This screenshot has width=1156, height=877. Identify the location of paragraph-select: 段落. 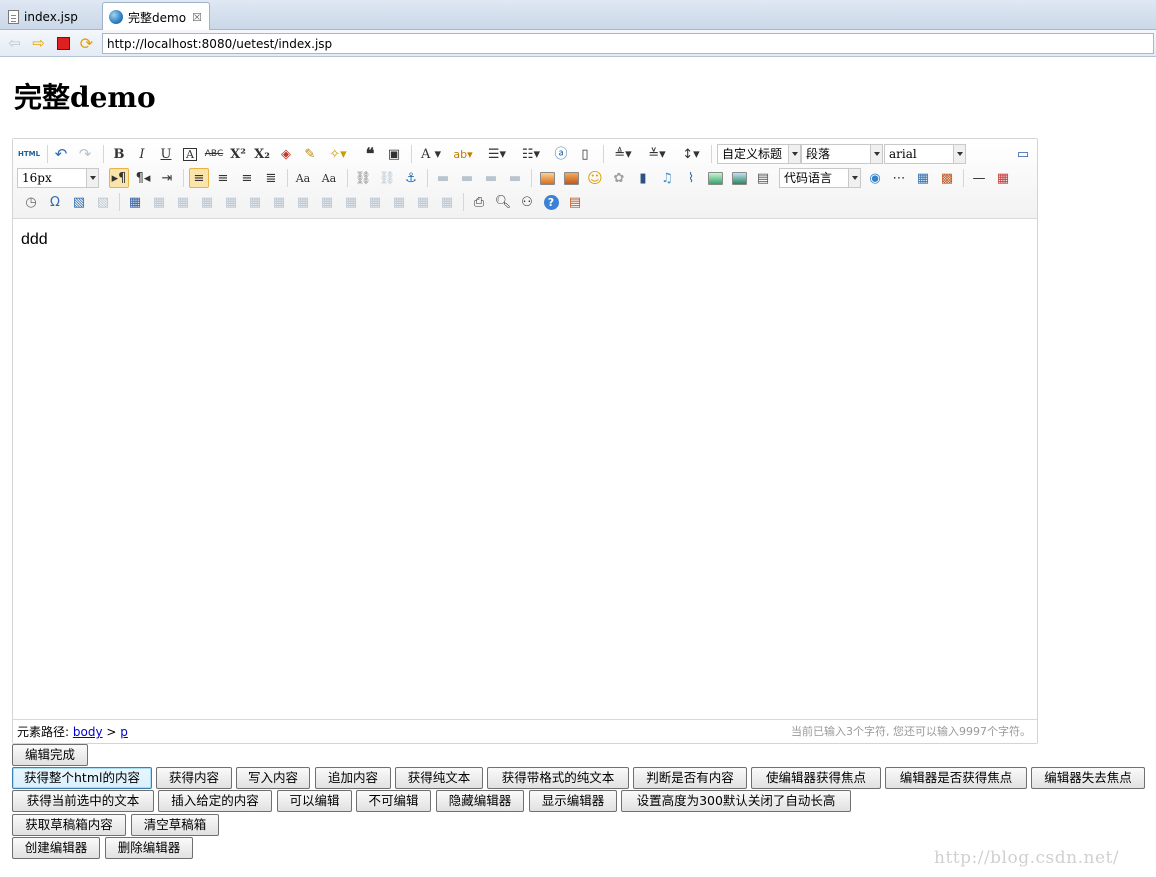
(842, 154).